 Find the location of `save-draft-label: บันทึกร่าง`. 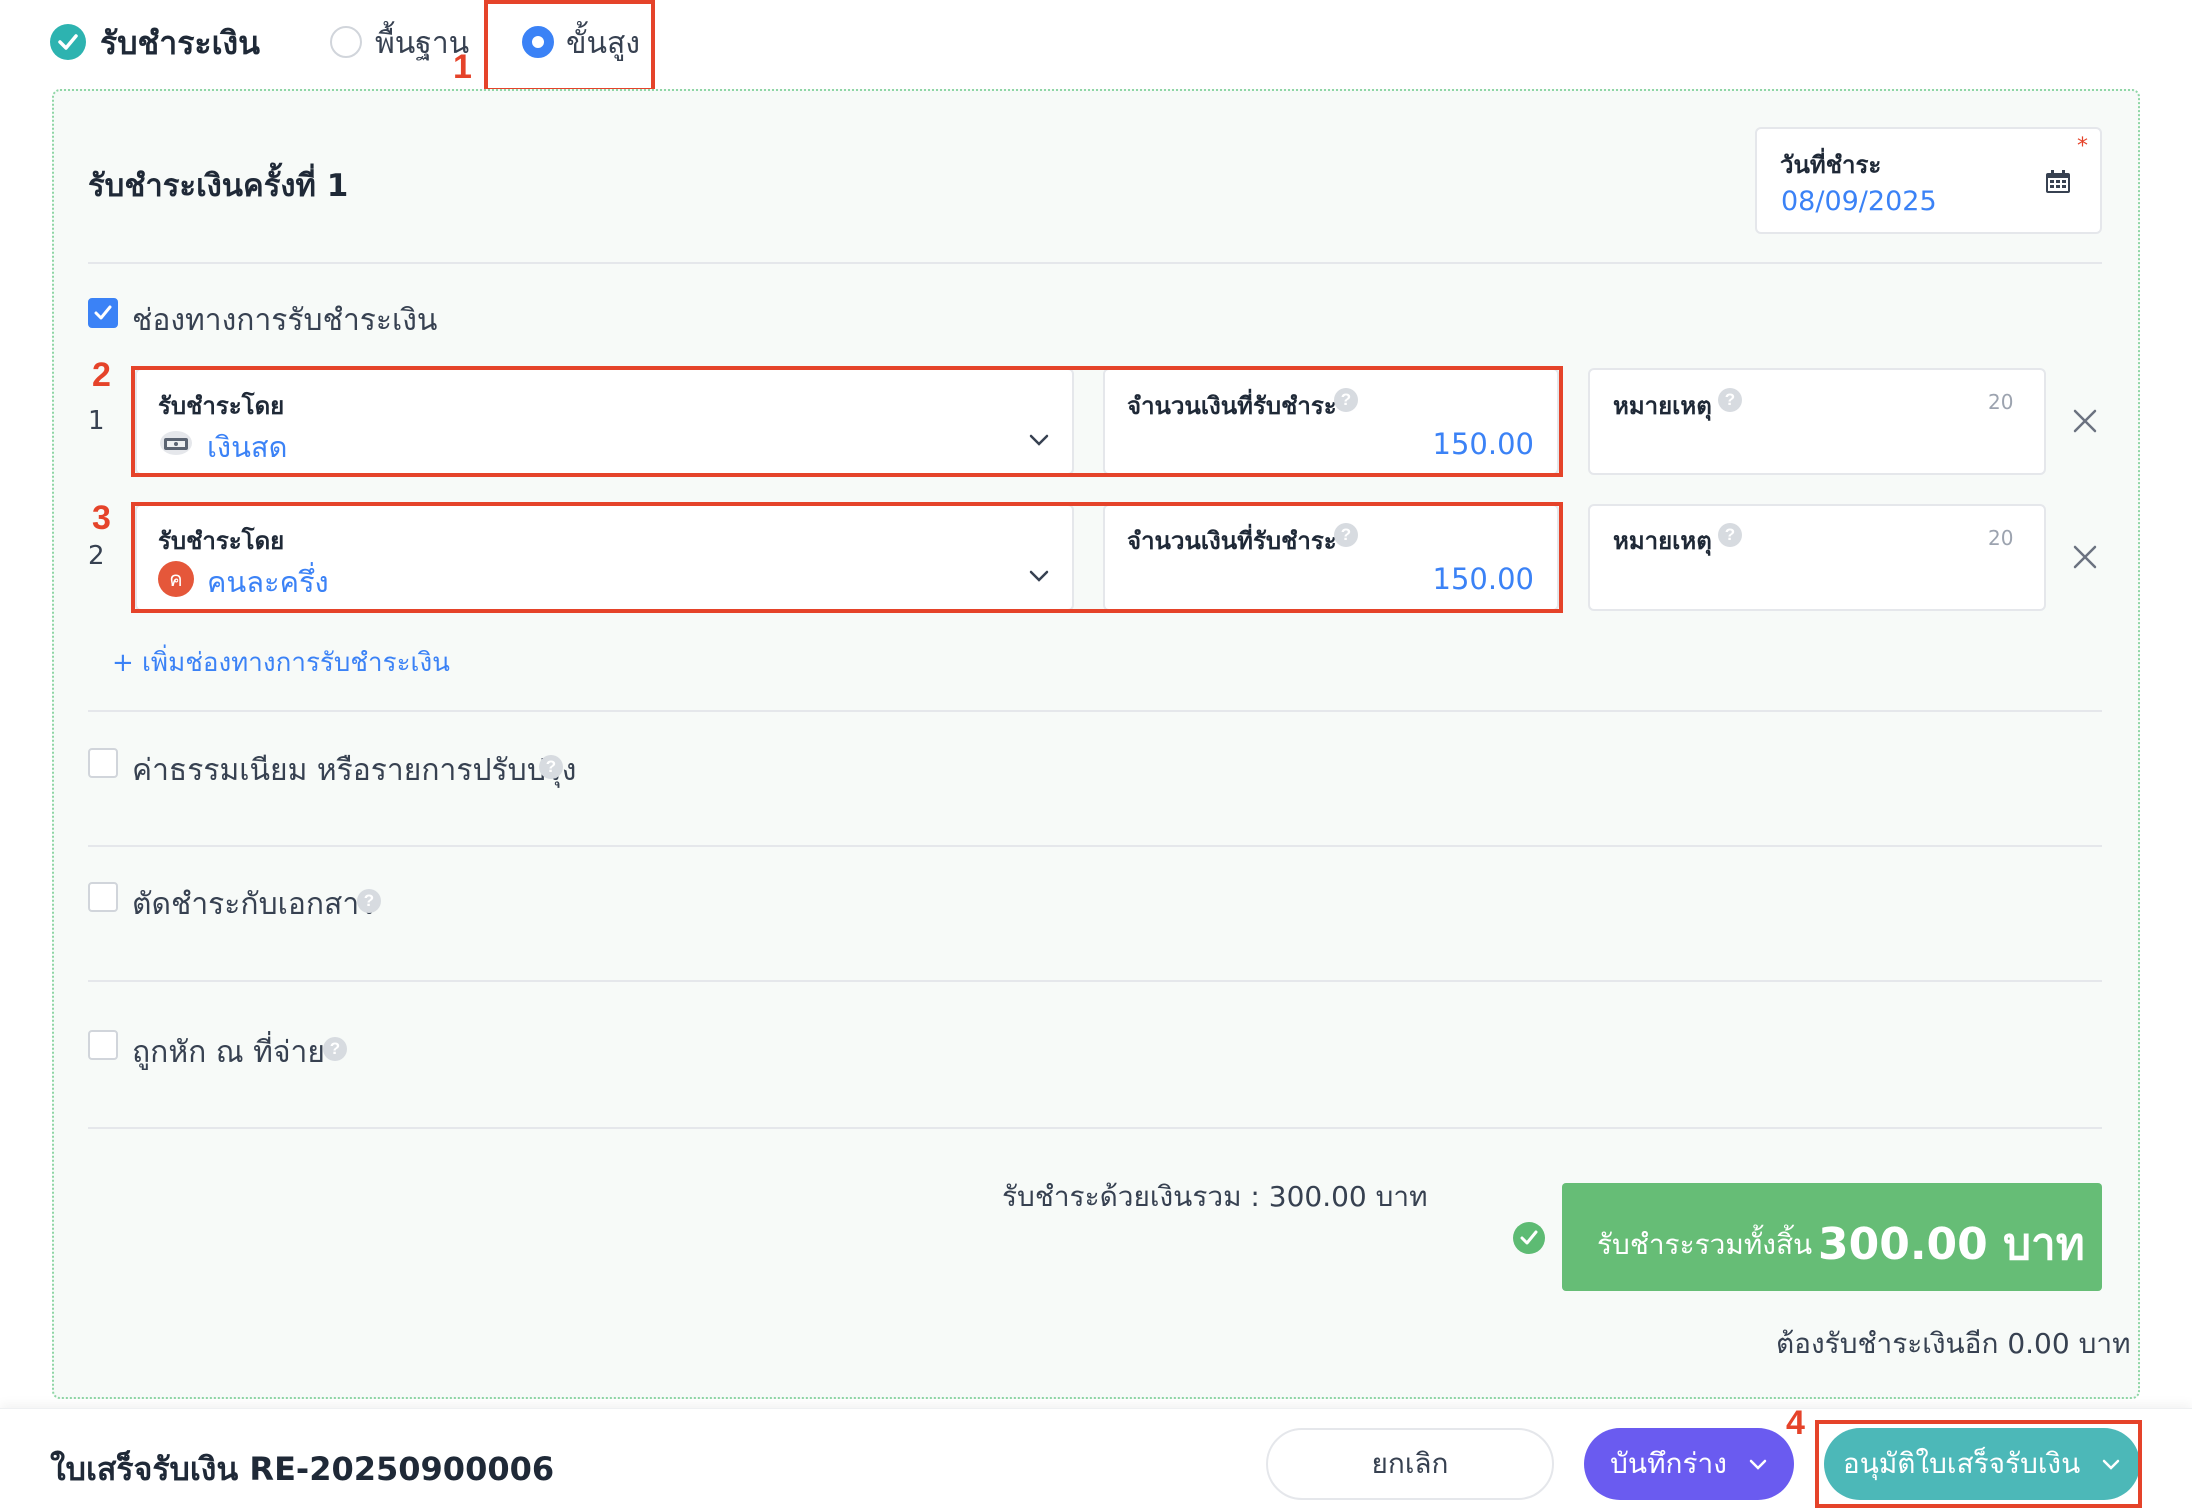

save-draft-label: บันทึกร่าง is located at coordinates (1668, 1463).